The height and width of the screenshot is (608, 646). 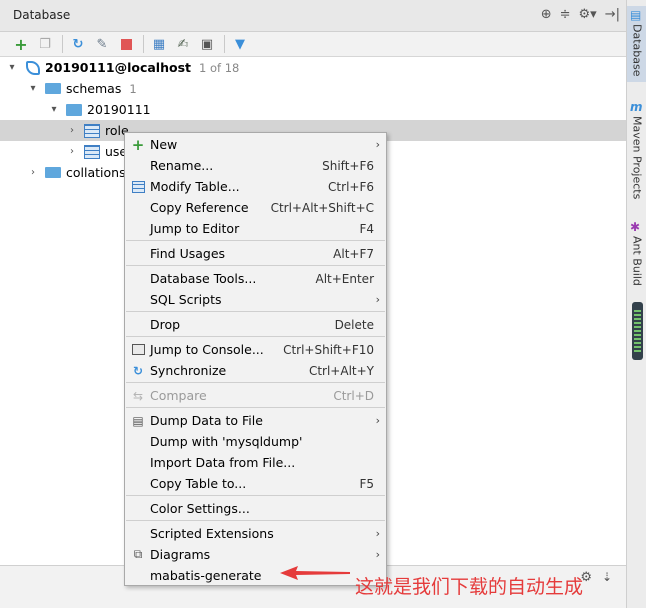 I want to click on menu-item-database-tools: Database Tools... Alt+Enter, so click(x=255, y=278).